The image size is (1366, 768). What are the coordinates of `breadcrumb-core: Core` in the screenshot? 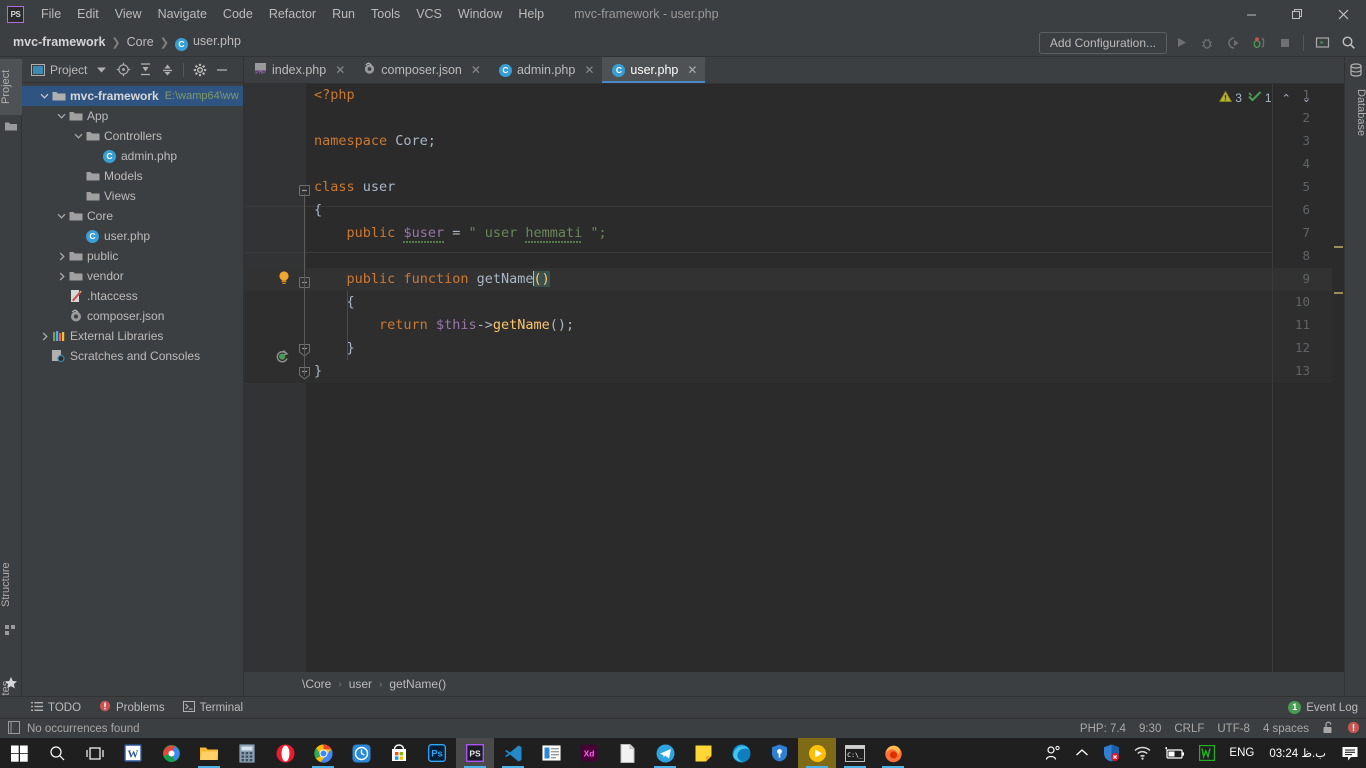 It's located at (140, 42).